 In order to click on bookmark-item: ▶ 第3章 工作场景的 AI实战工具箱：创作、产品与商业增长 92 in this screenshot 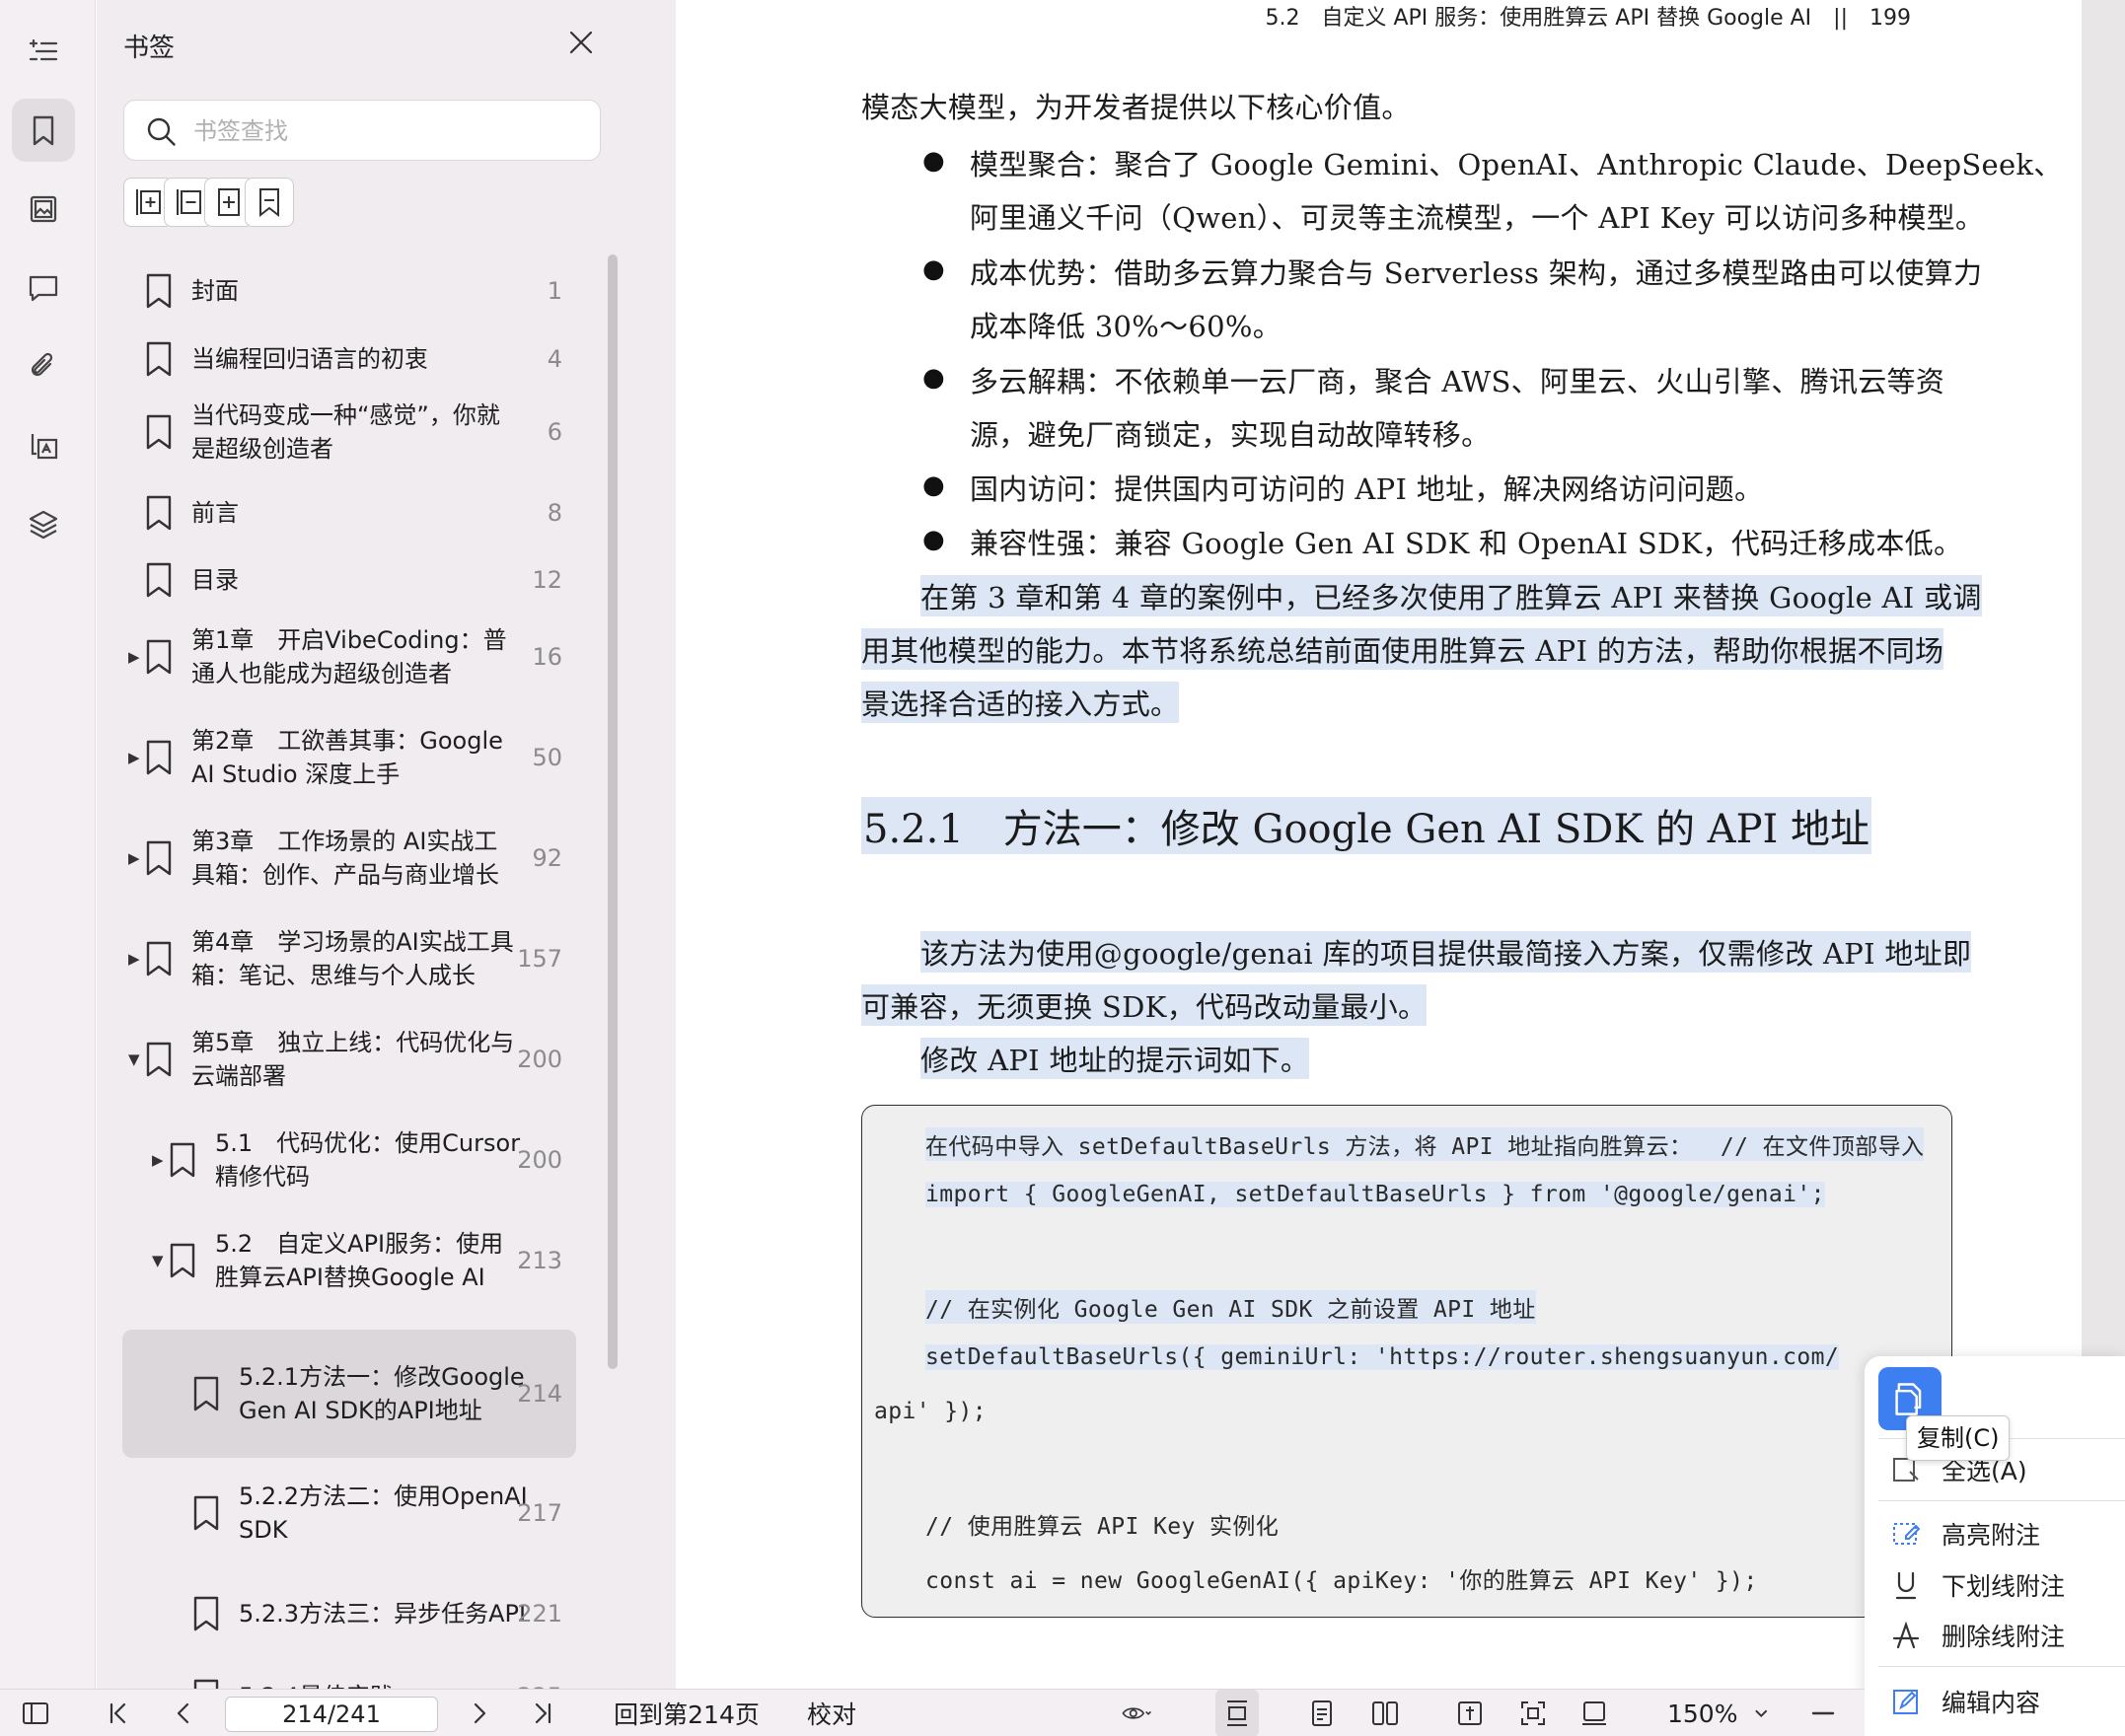, I will do `click(349, 858)`.